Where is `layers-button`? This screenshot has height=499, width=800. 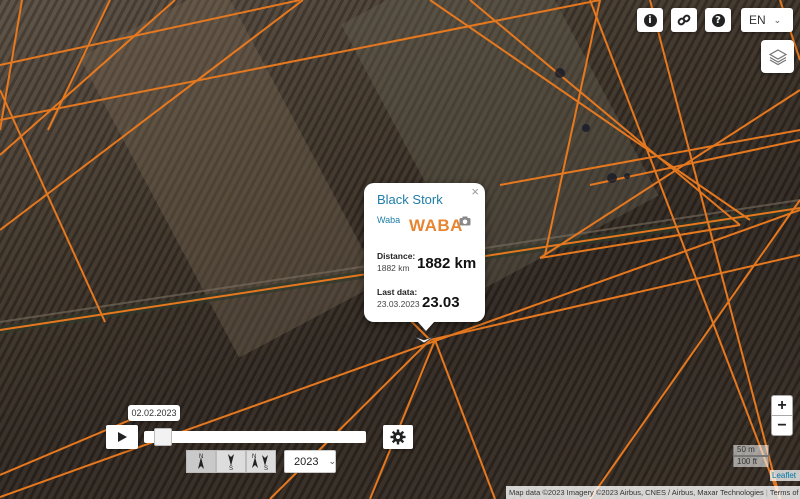
layers-button is located at coordinates (777, 56).